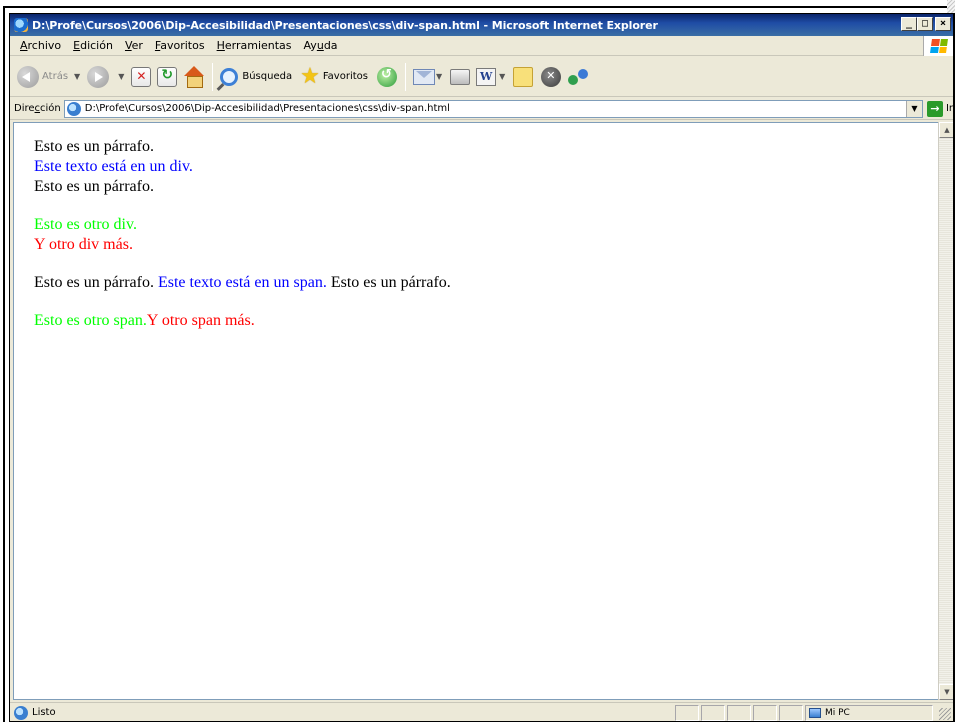 This screenshot has width=955, height=722. What do you see at coordinates (551, 76) in the screenshot?
I see `research-icon` at bounding box center [551, 76].